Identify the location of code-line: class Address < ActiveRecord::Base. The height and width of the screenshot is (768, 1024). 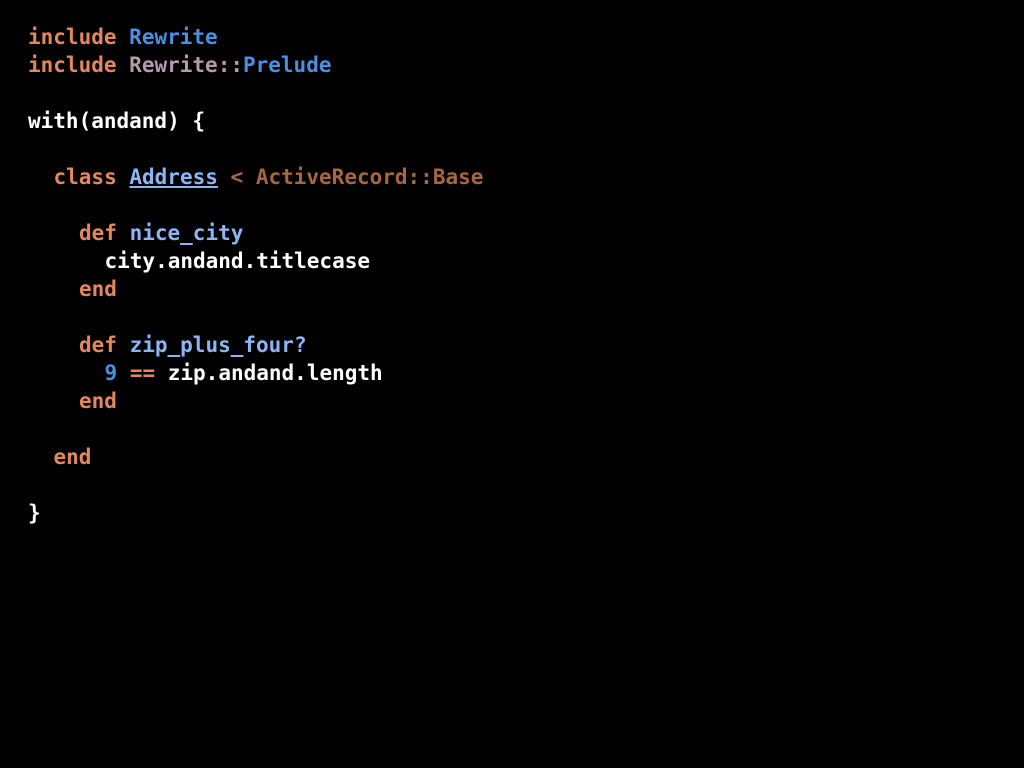
(518, 177).